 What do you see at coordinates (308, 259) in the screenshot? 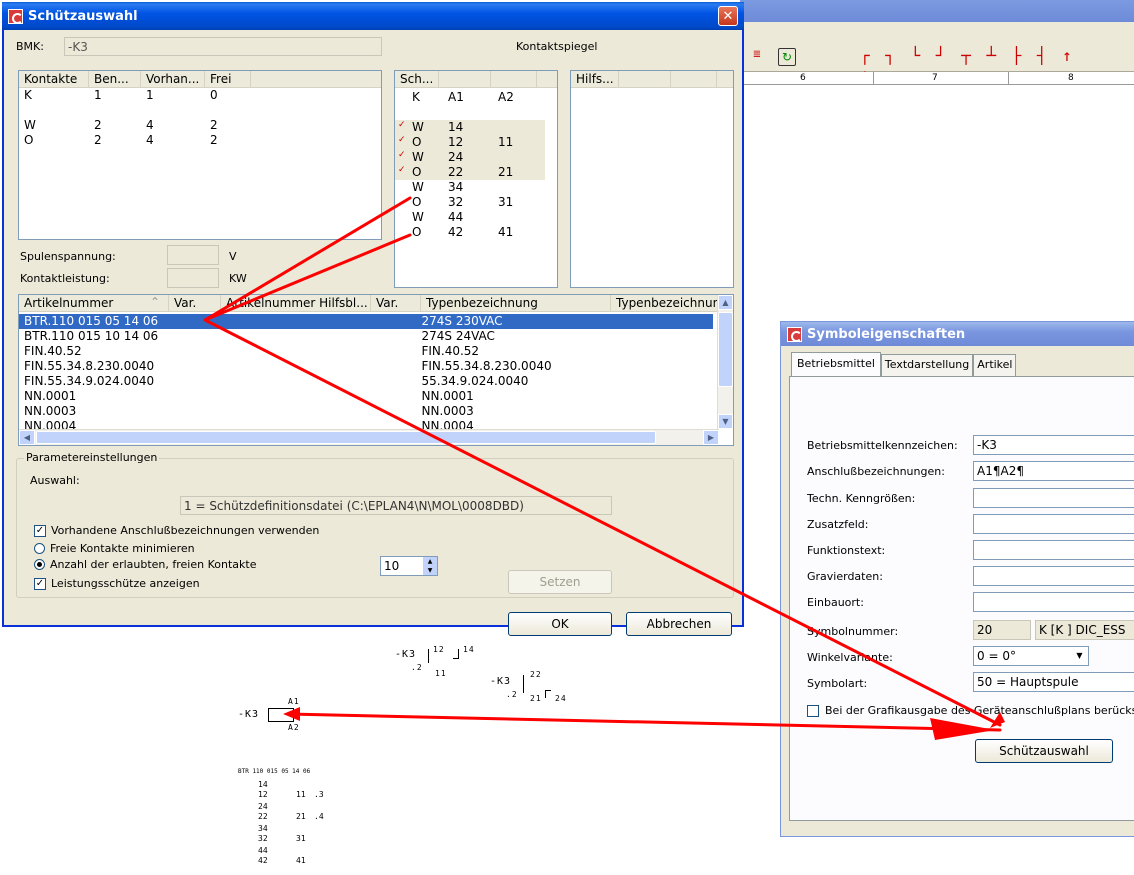
I see `arrow-mirror-to-article` at bounding box center [308, 259].